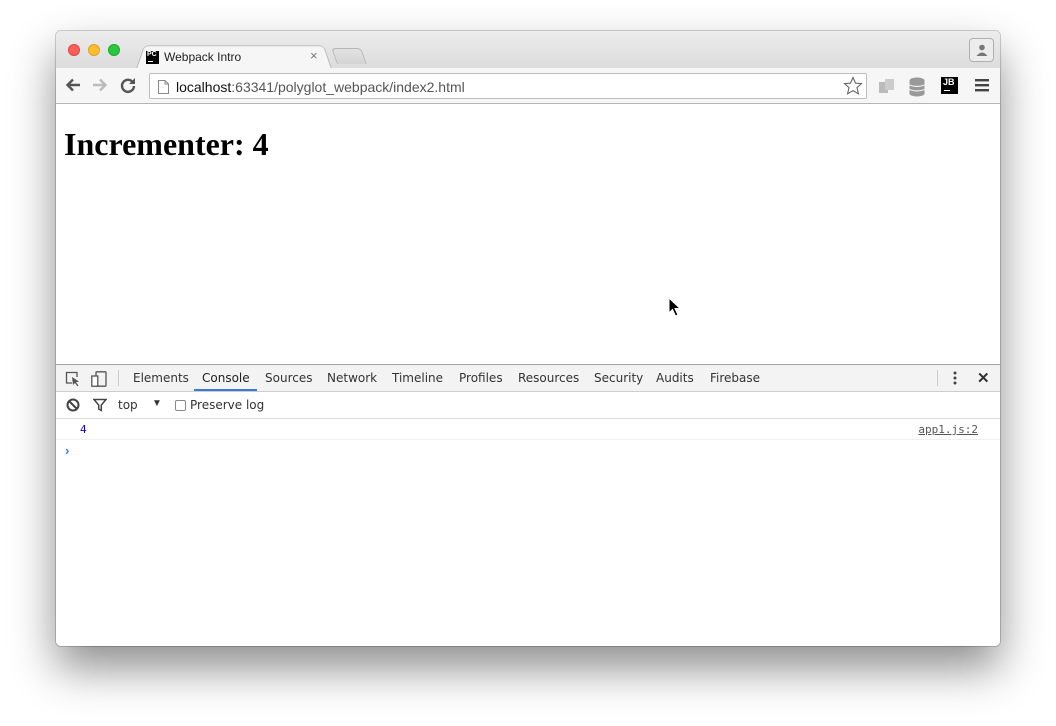 The width and height of the screenshot is (1056, 726). What do you see at coordinates (352, 378) in the screenshot?
I see `tab-network: Network` at bounding box center [352, 378].